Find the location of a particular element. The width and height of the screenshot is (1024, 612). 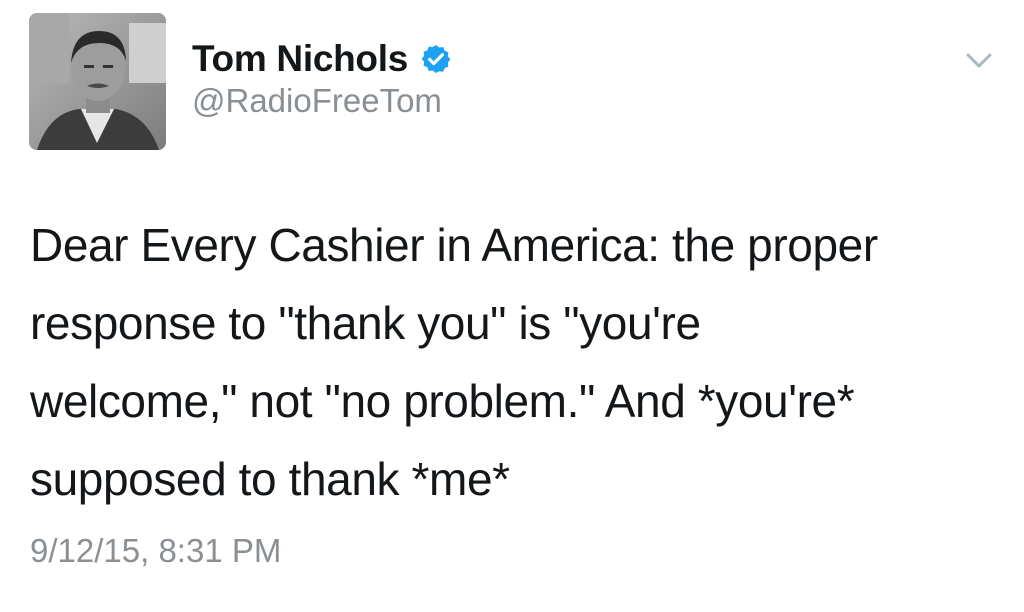

tweet-text-line: response to "thank you" is "you're is located at coordinates (365, 323).